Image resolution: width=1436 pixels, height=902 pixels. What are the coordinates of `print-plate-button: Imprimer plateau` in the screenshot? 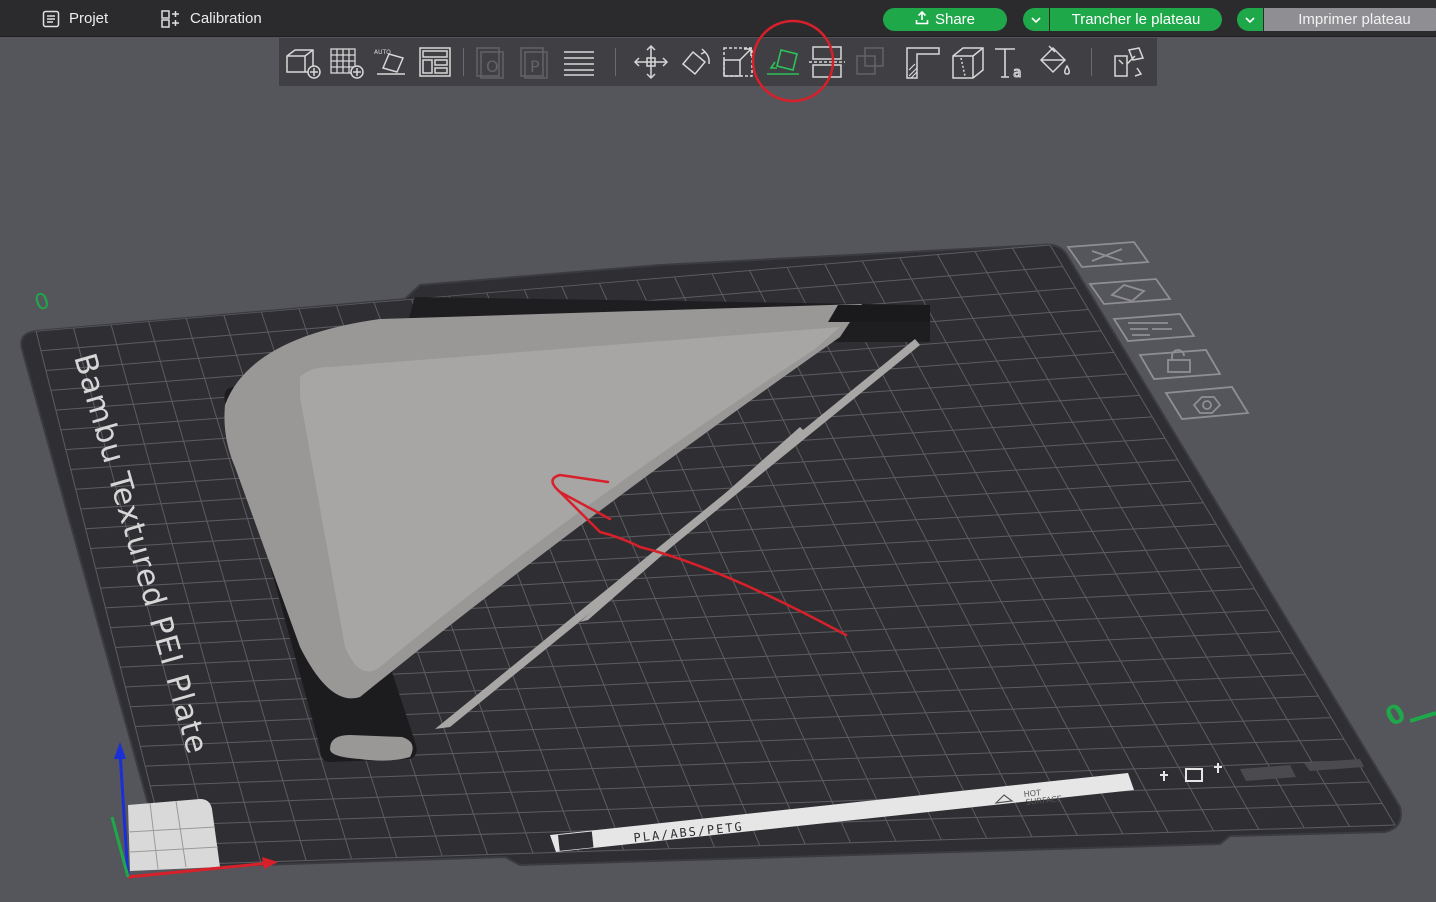 It's located at (1350, 19).